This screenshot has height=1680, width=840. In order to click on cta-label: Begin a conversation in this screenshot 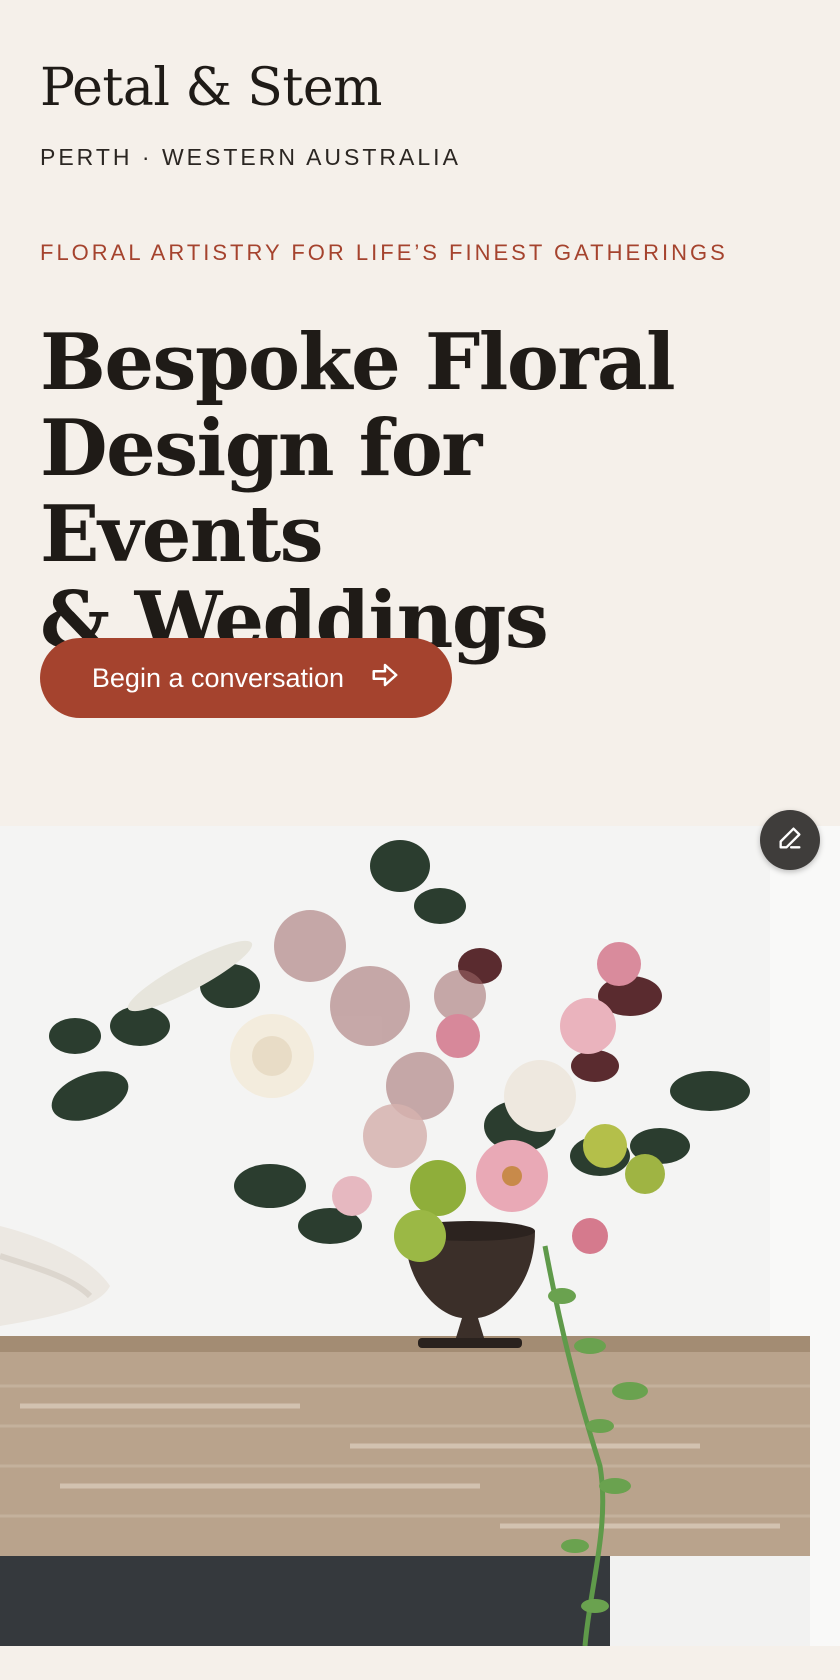, I will do `click(218, 677)`.